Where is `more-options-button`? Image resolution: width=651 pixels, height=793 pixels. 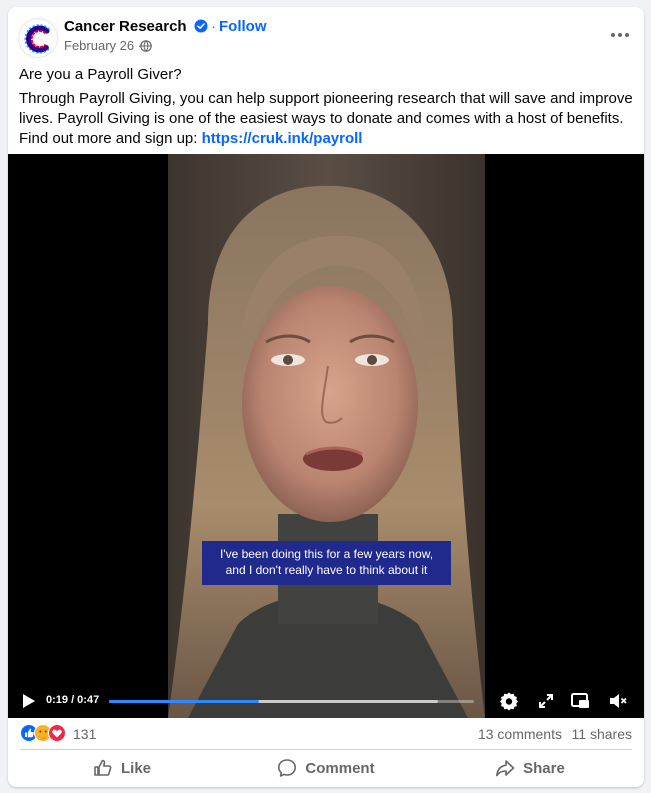 more-options-button is located at coordinates (620, 35).